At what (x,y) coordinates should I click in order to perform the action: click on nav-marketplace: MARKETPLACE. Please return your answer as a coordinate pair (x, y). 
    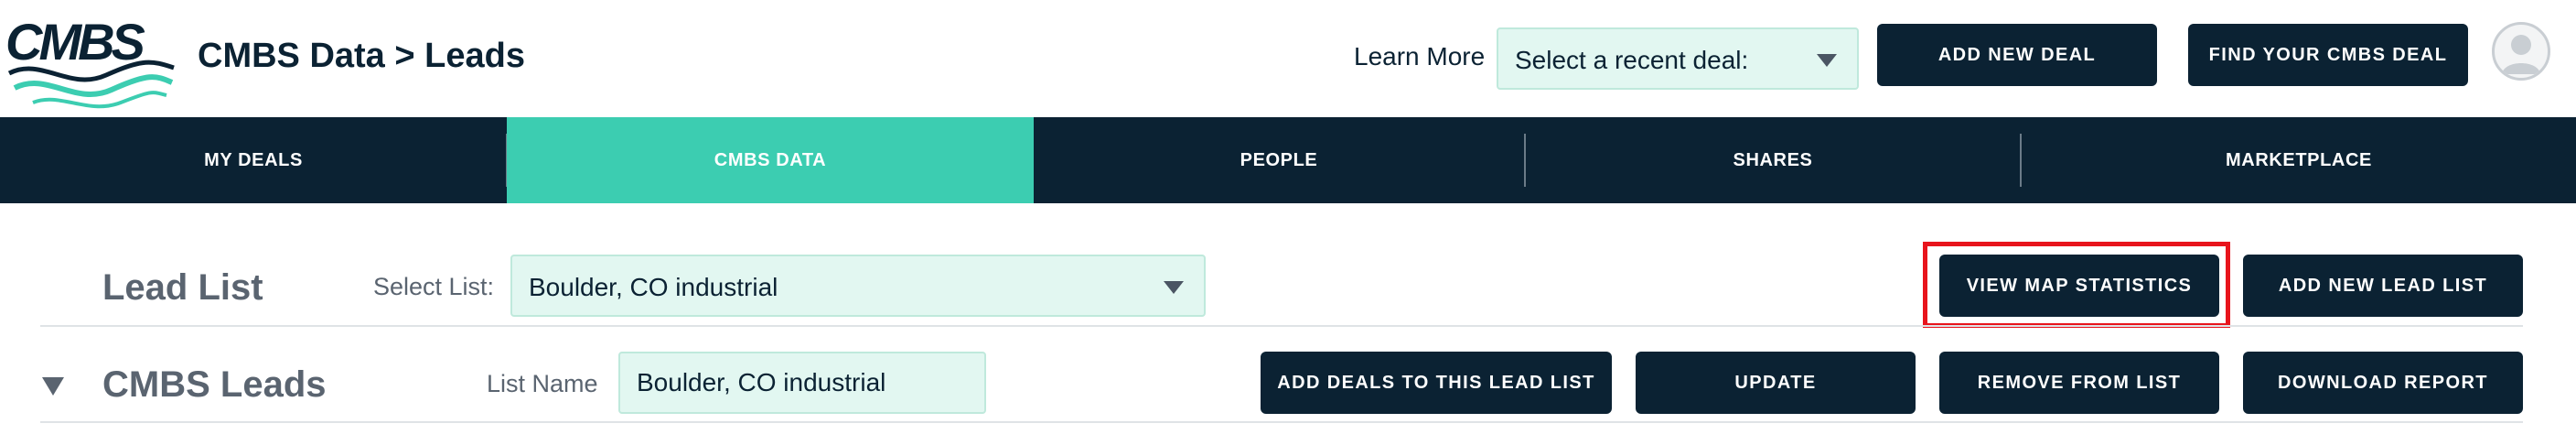
    Looking at the image, I should click on (2299, 160).